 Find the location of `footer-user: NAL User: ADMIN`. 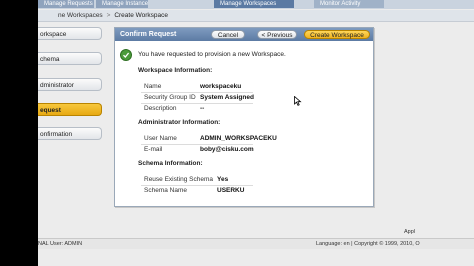

footer-user: NAL User: ADMIN is located at coordinates (60, 244).